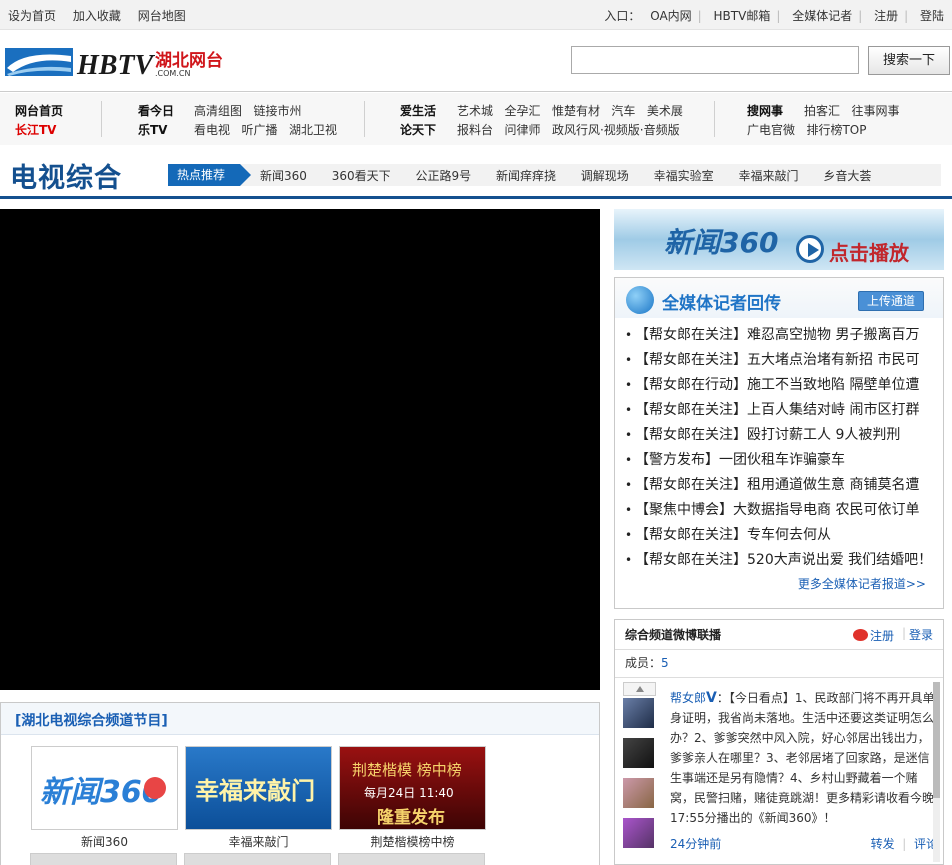 The height and width of the screenshot is (865, 952). What do you see at coordinates (886, 16) in the screenshot?
I see `register-link: 注册` at bounding box center [886, 16].